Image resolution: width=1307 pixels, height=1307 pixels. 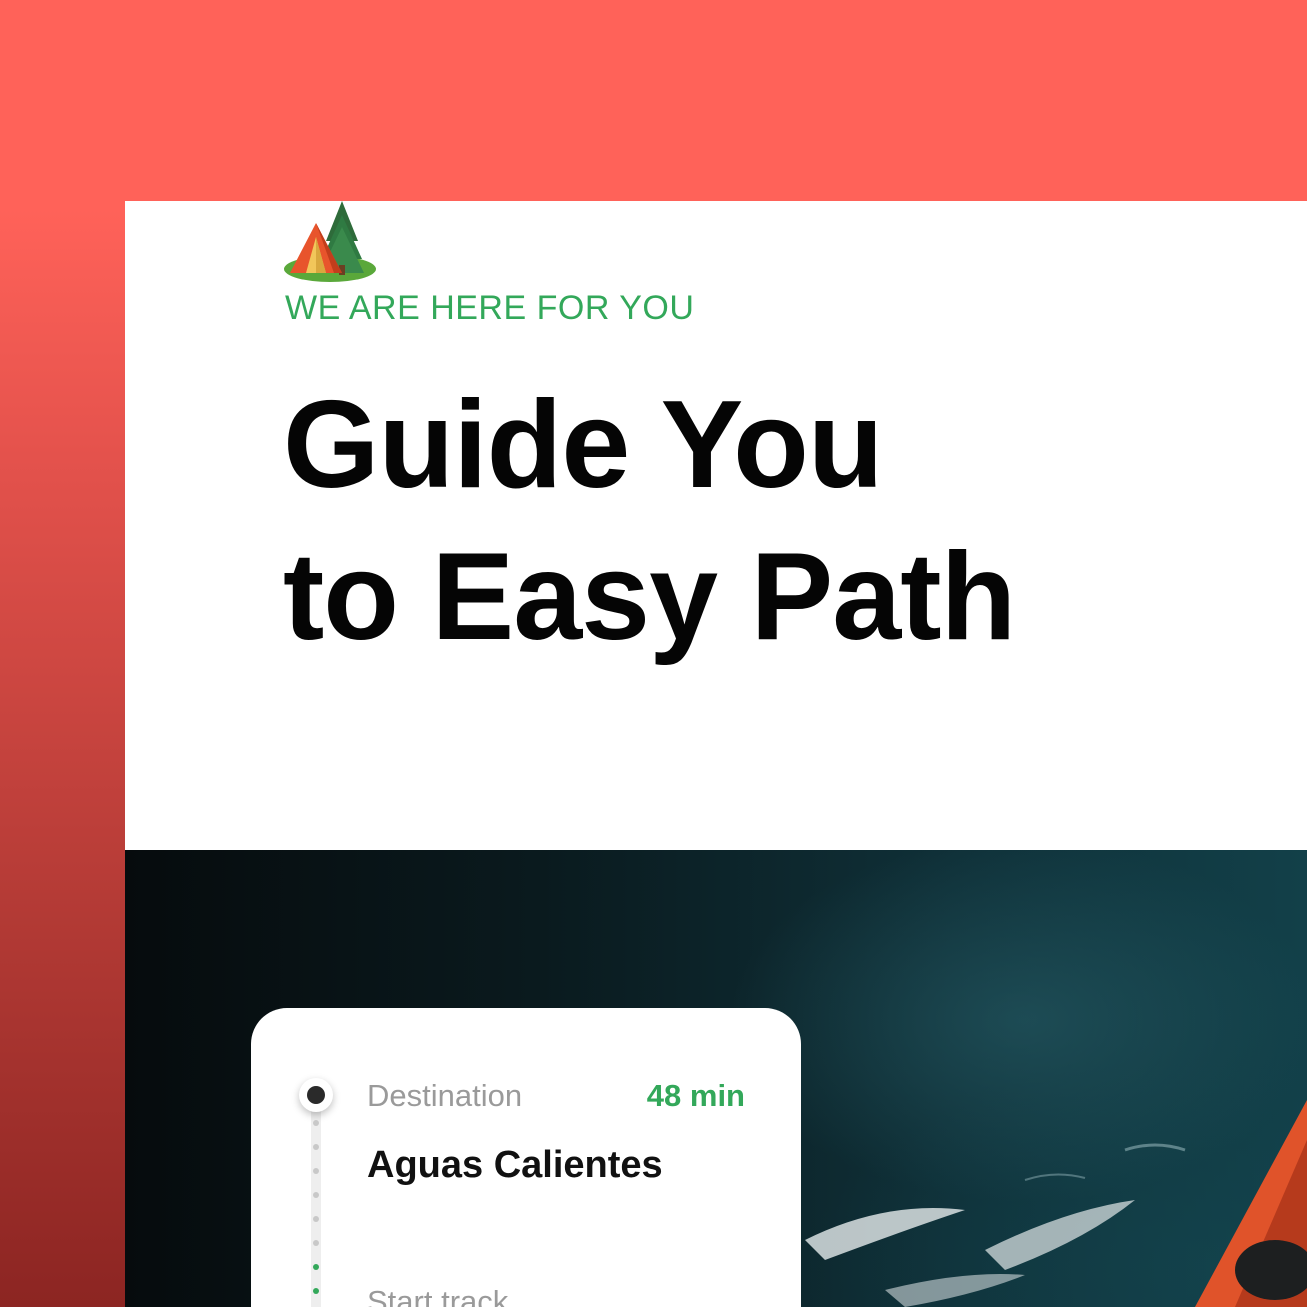 I want to click on duration-value: 48 min, so click(x=695, y=1095).